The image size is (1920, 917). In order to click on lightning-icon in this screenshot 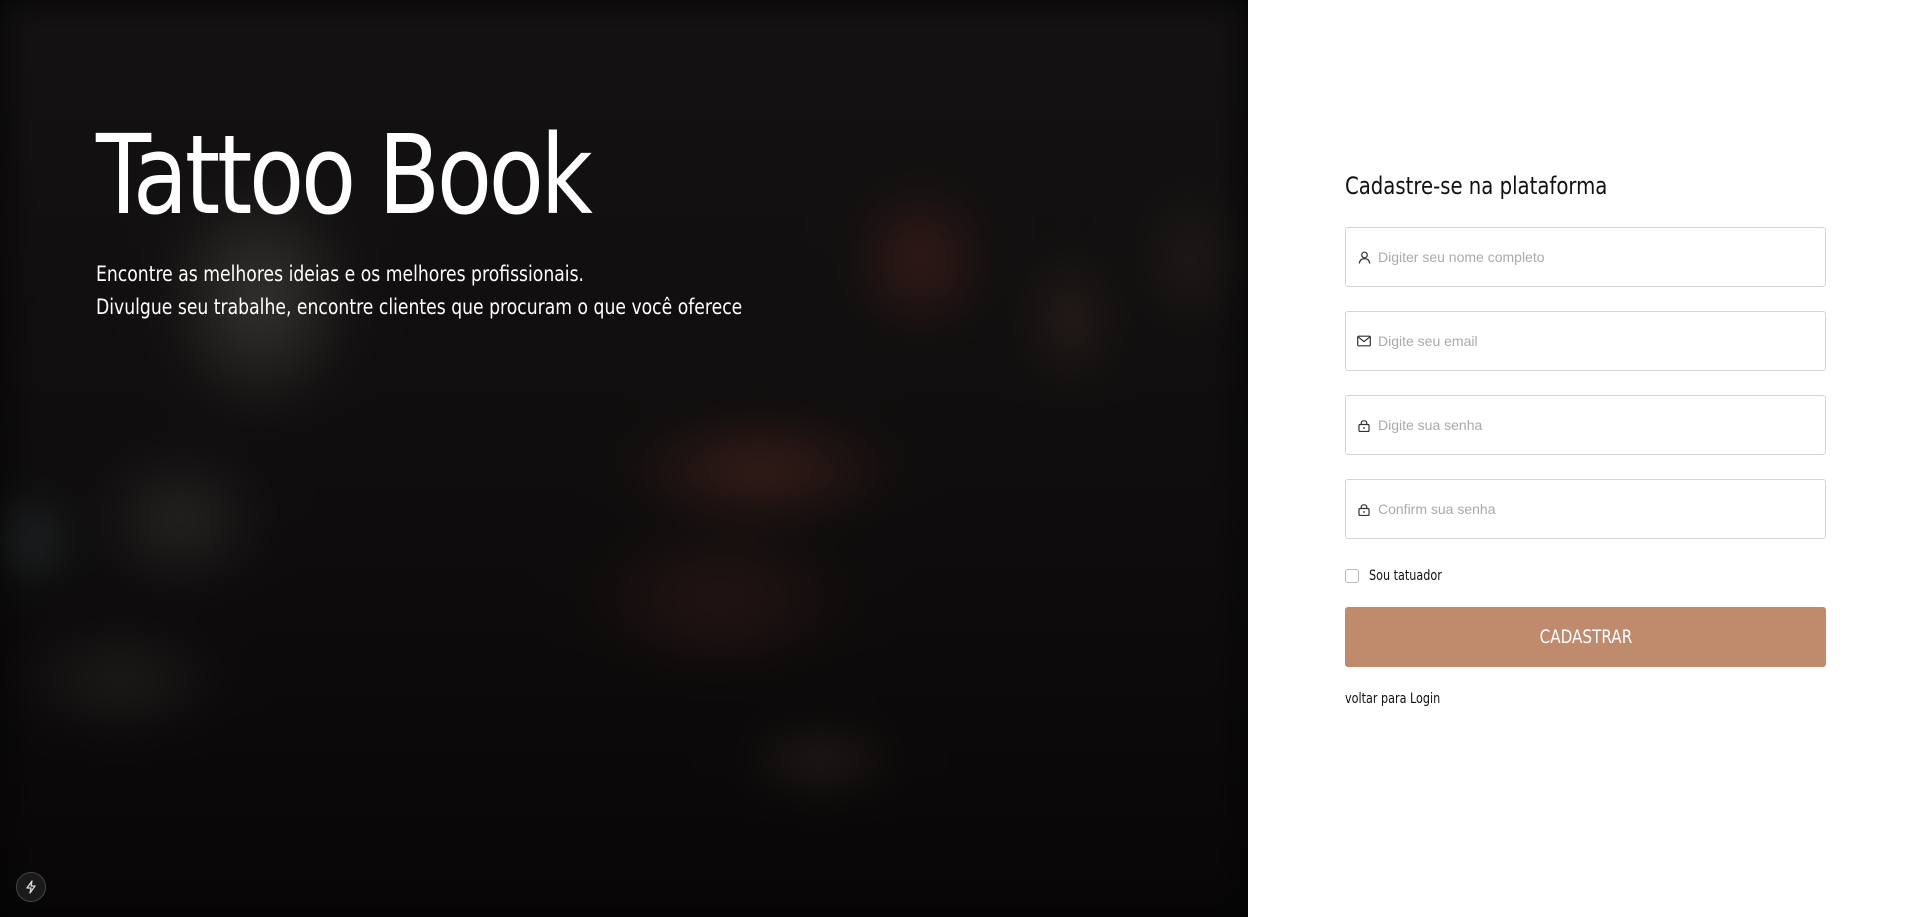, I will do `click(31, 887)`.